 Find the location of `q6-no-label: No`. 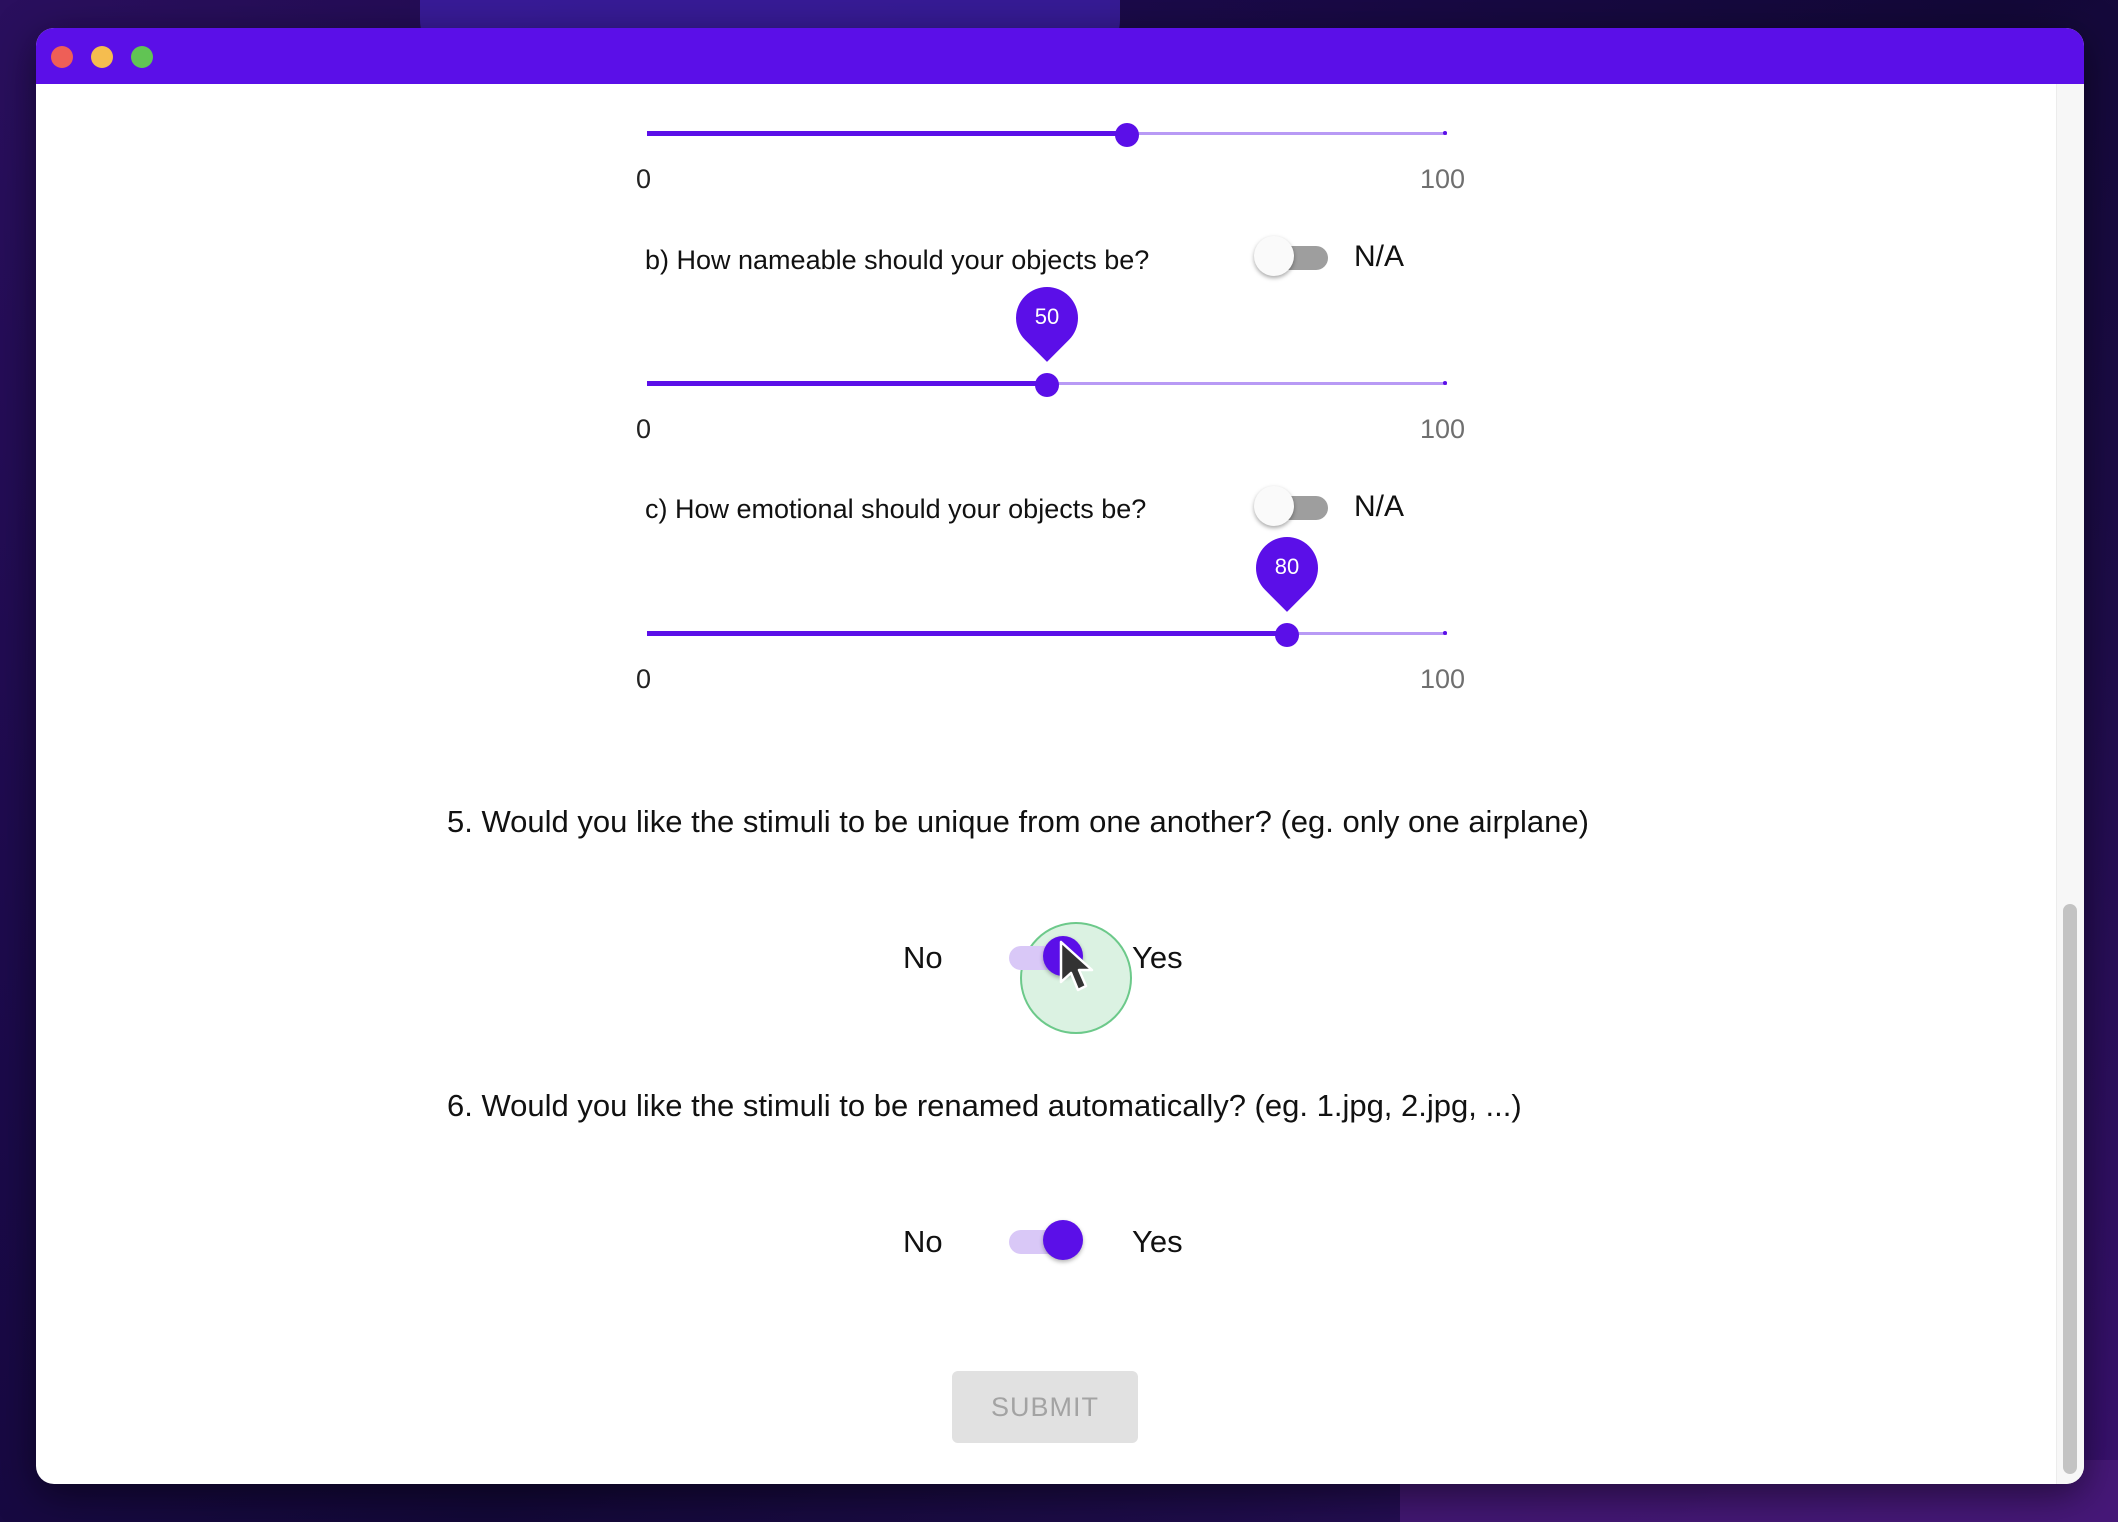

q6-no-label: No is located at coordinates (923, 1241).